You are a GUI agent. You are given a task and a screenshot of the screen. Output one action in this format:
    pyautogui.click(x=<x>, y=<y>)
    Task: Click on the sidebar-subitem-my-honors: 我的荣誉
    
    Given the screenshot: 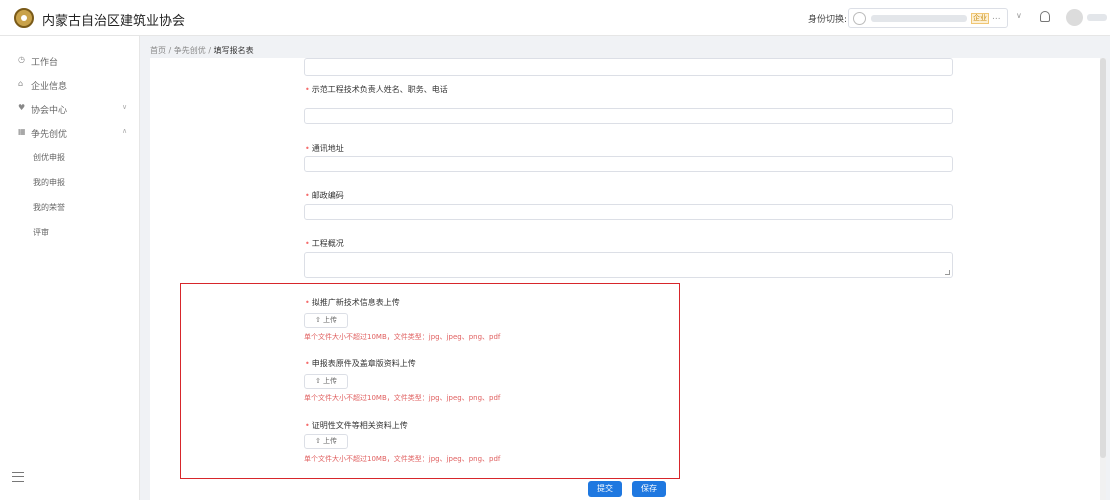 What is the action you would take?
    pyautogui.click(x=49, y=207)
    